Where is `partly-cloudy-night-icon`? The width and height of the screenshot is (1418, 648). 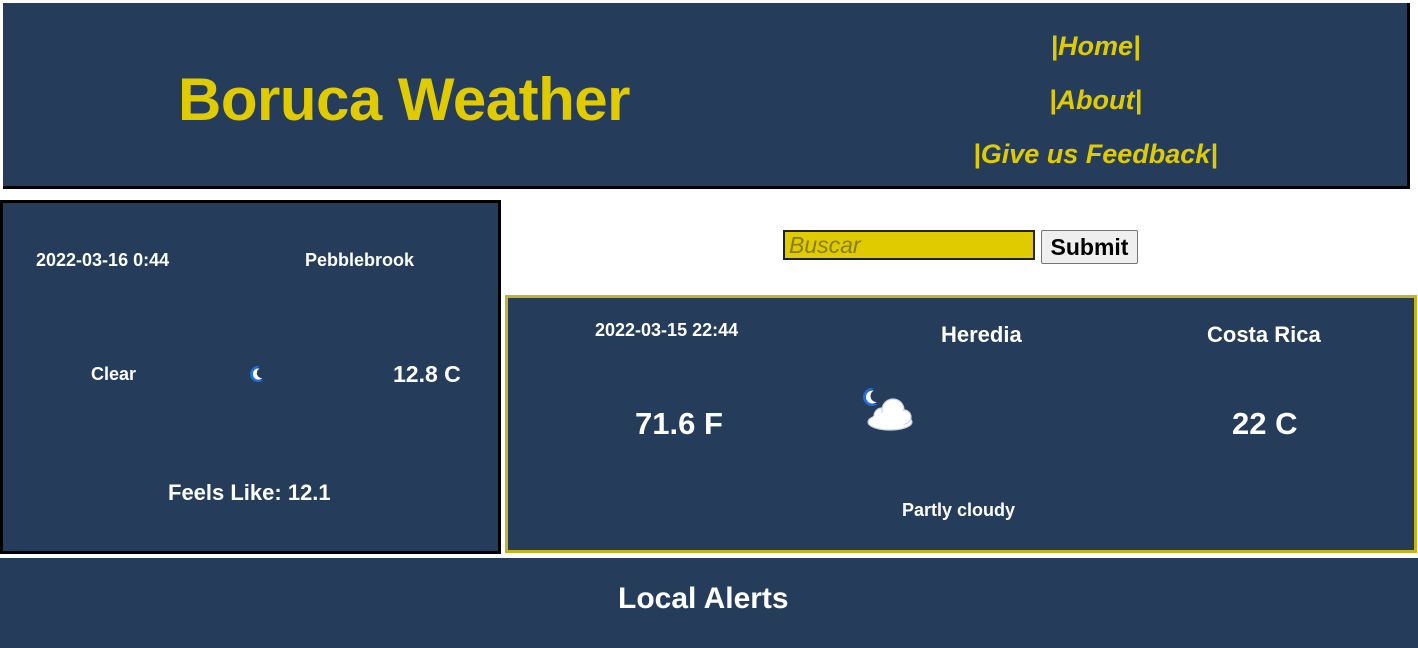 partly-cloudy-night-icon is located at coordinates (888, 409).